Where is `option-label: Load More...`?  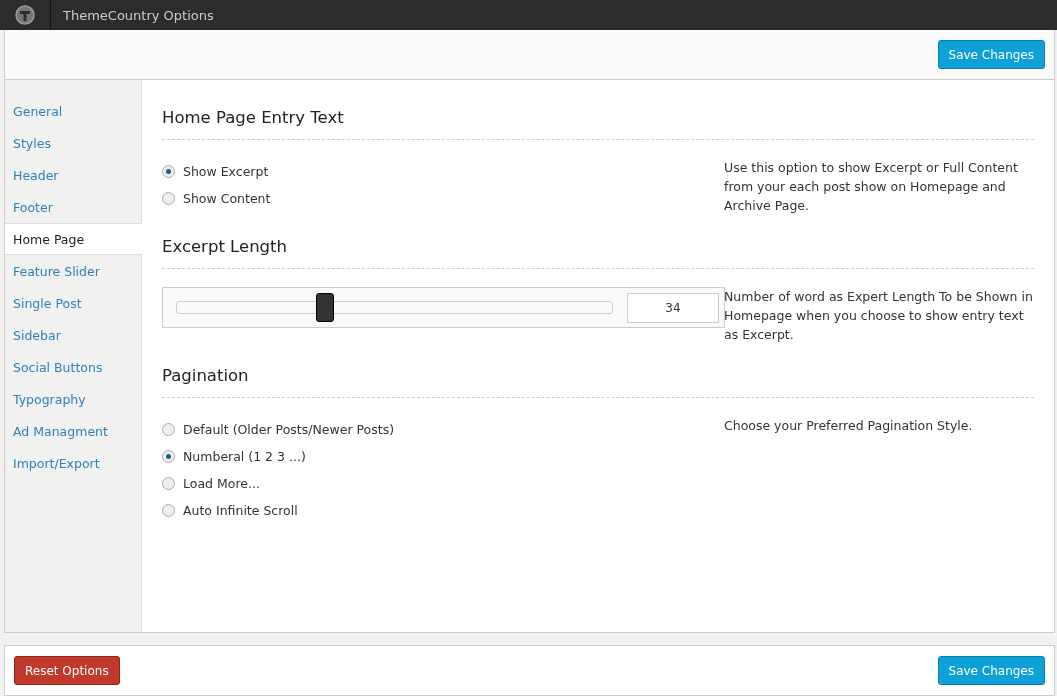 option-label: Load More... is located at coordinates (221, 483).